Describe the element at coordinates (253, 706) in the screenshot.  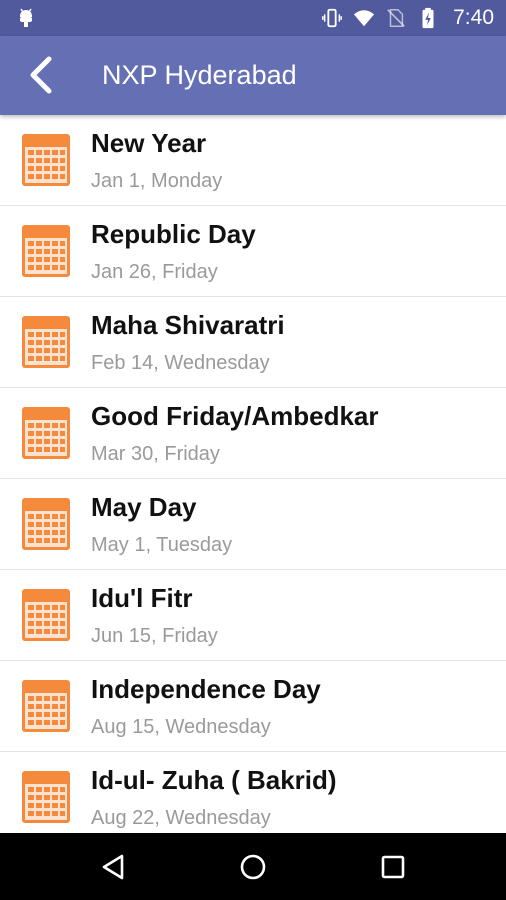
I see `list-item: Independence Day Aug 15, Wednesday` at that location.